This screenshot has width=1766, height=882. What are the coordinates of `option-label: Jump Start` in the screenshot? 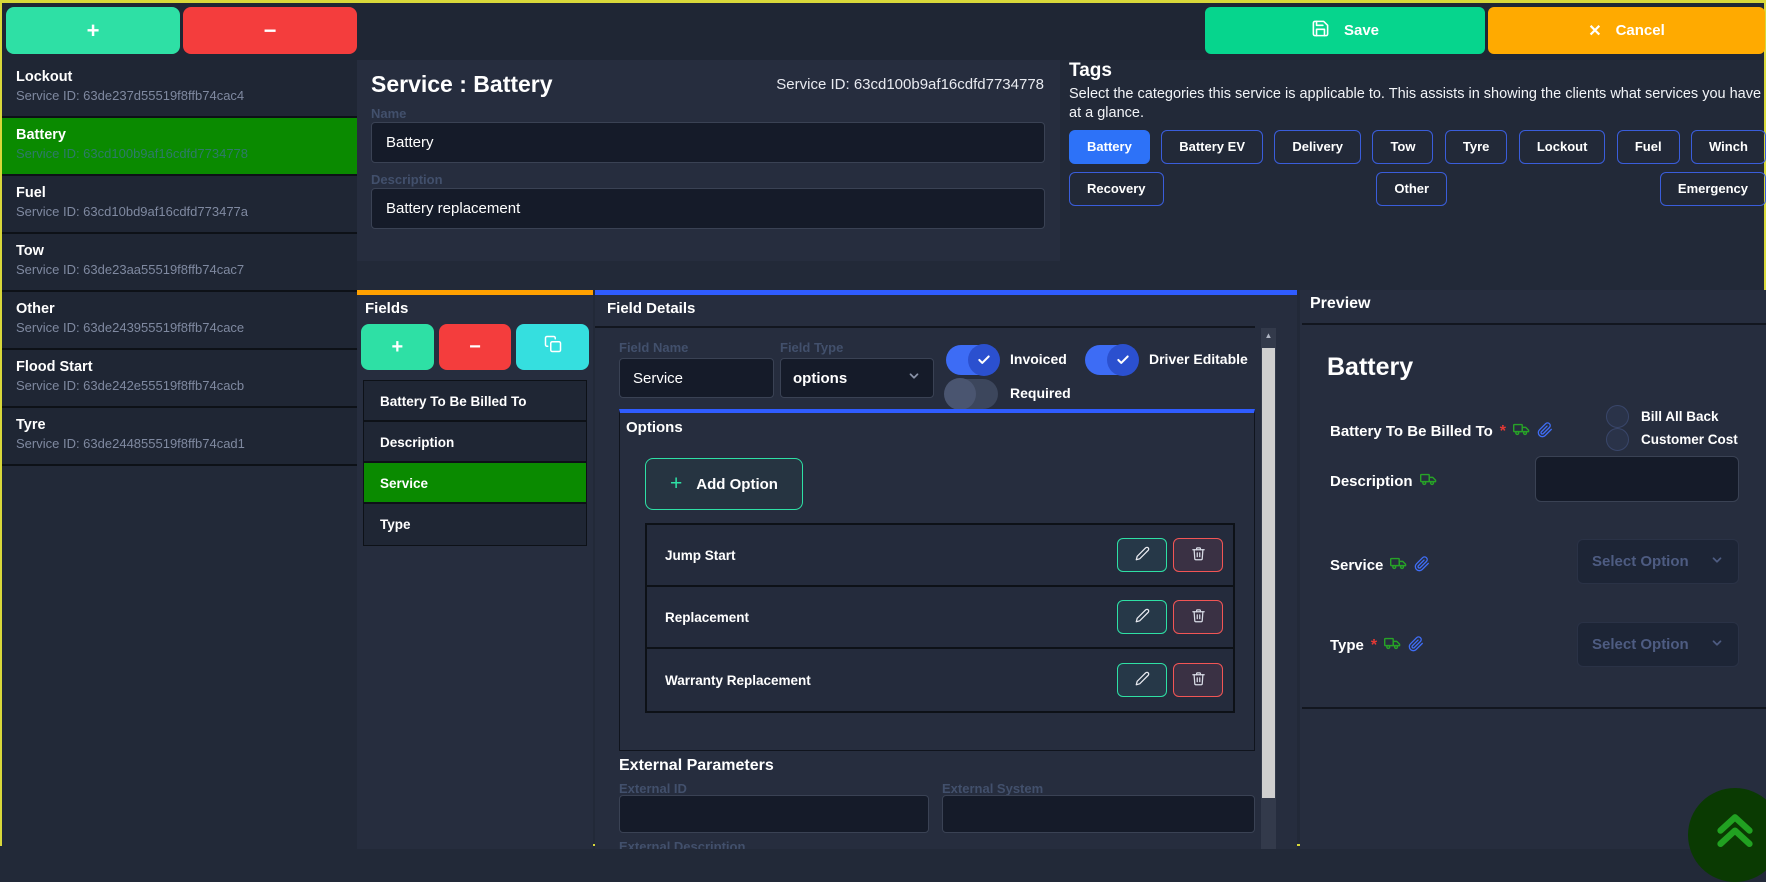 It's located at (700, 555).